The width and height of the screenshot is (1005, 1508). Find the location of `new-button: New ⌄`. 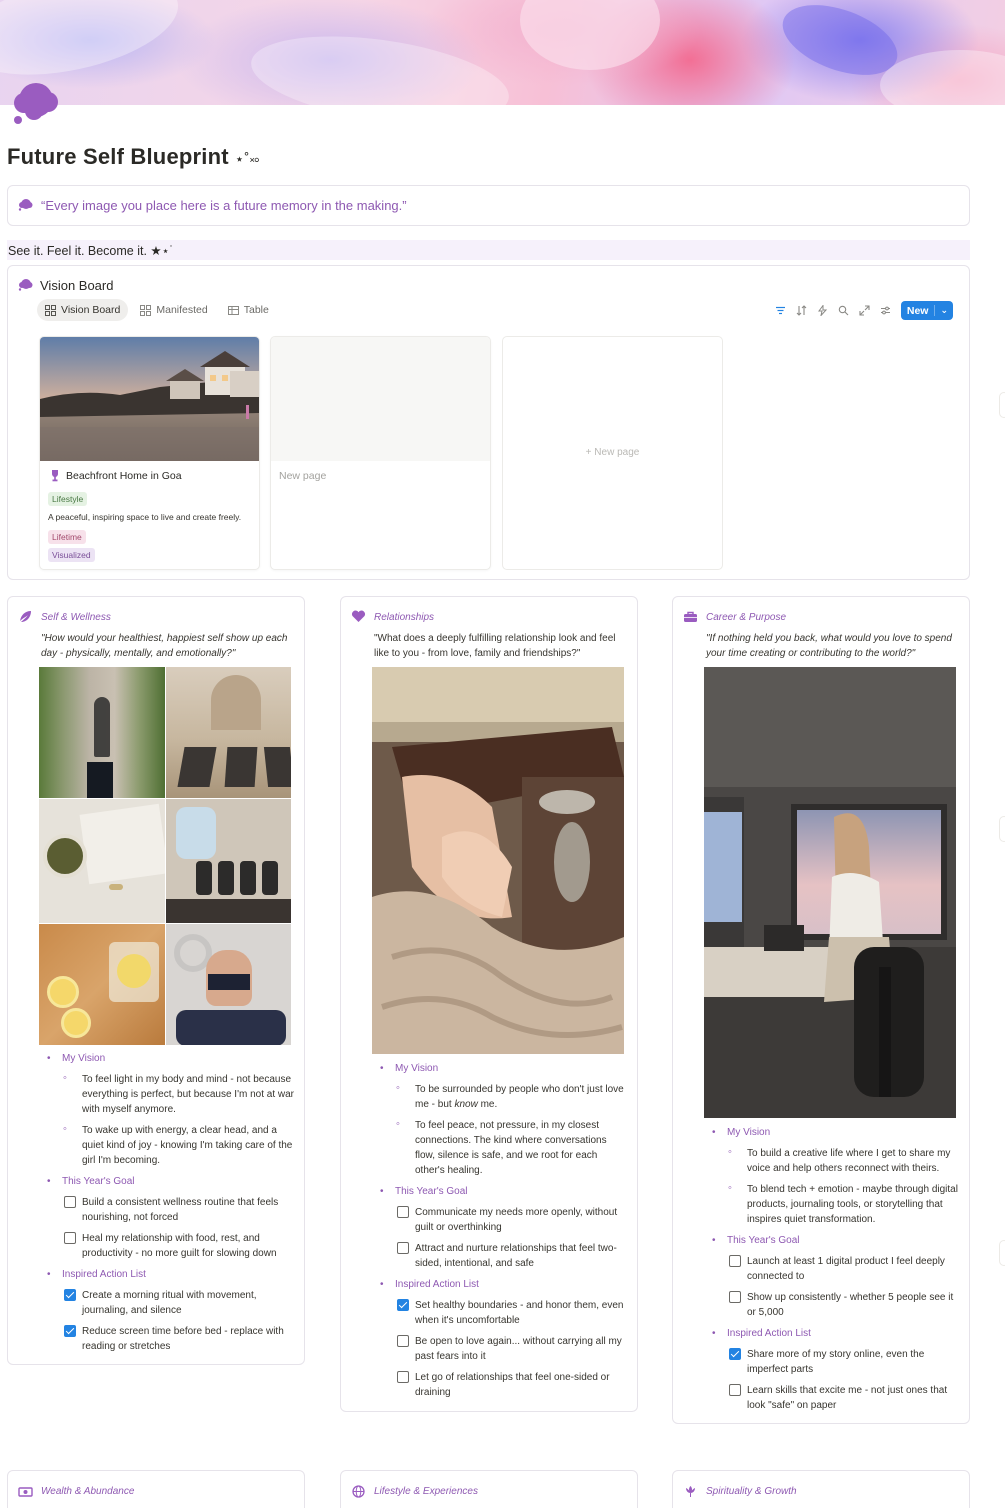

new-button: New ⌄ is located at coordinates (926, 310).